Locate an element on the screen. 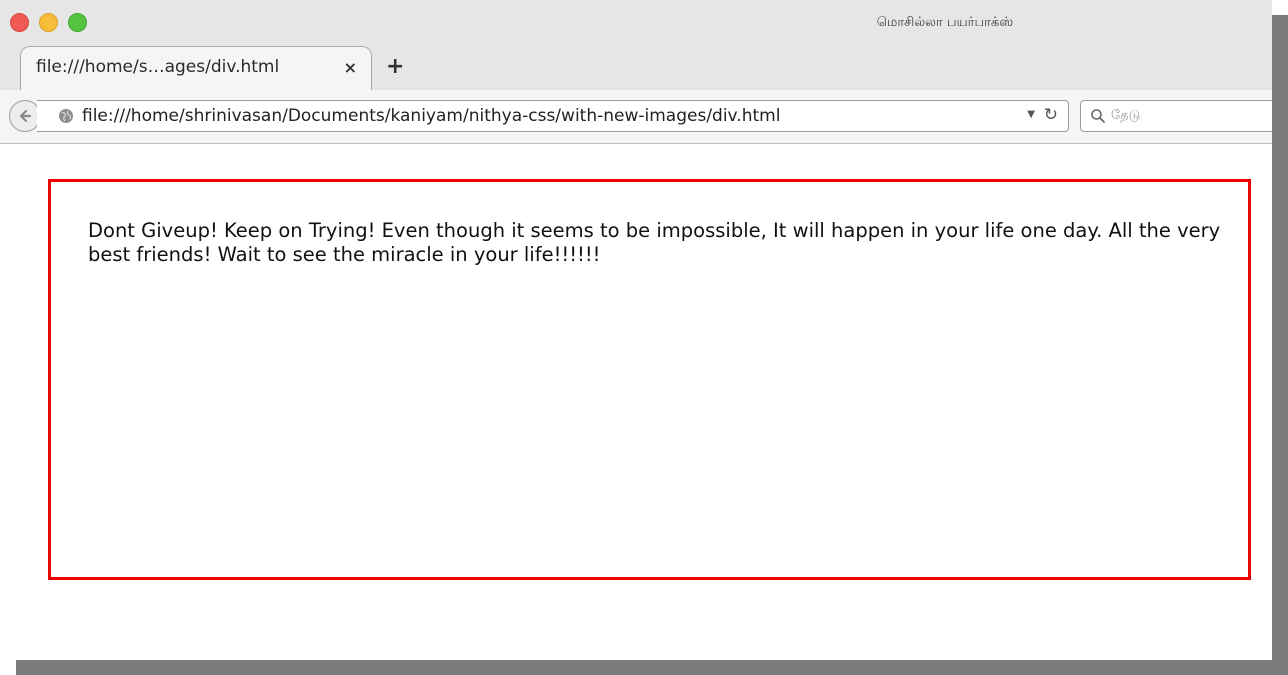  url-dropdown-icon: ▼ is located at coordinates (1031, 114).